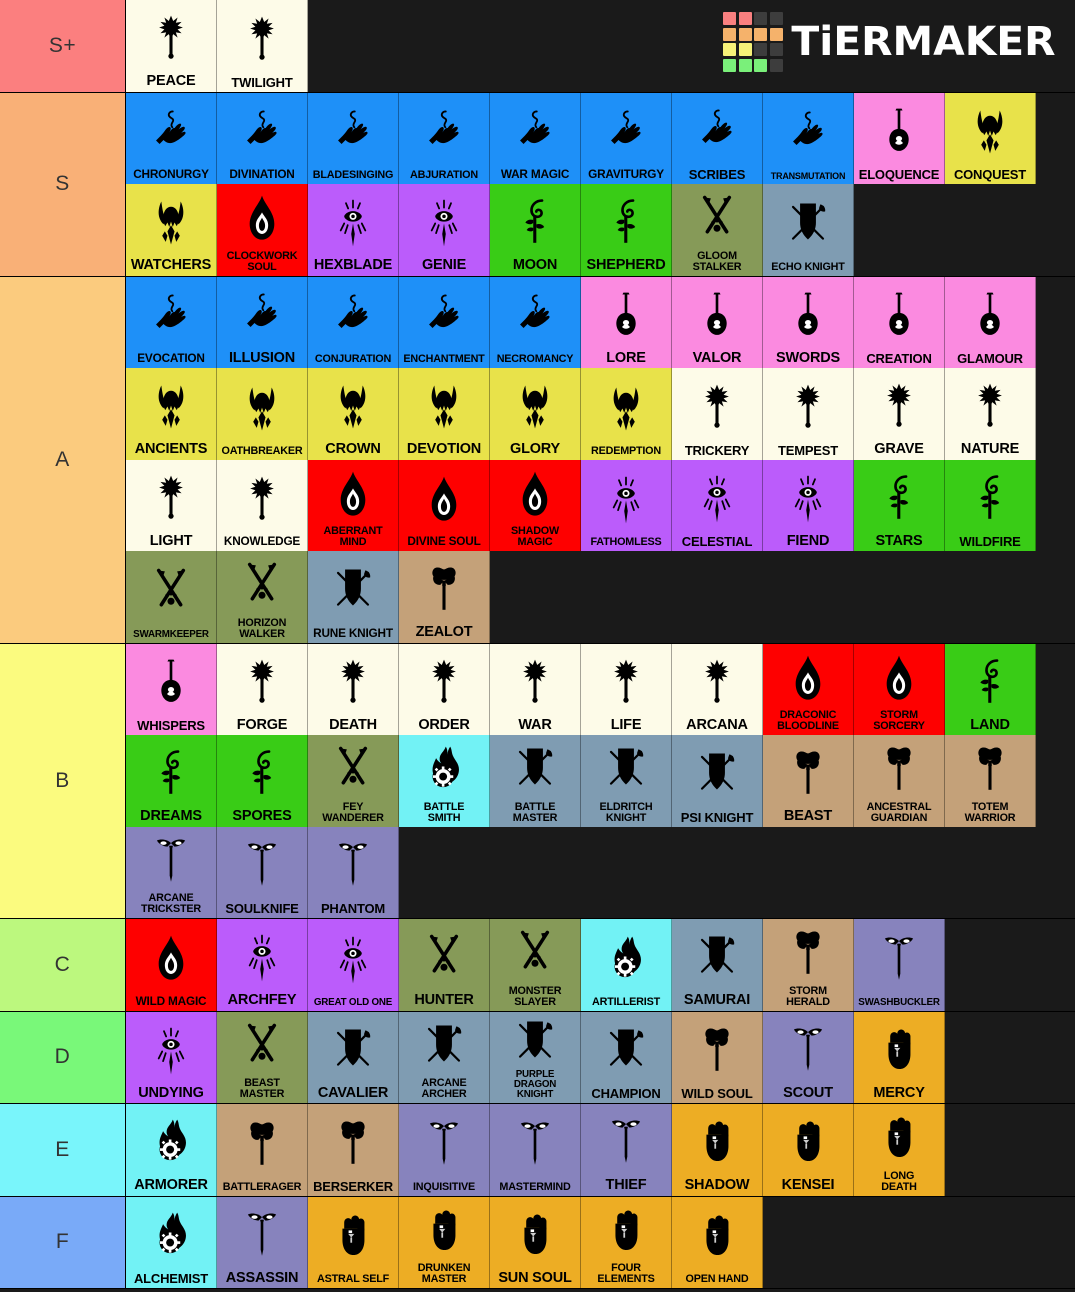 The height and width of the screenshot is (1292, 1075). Describe the element at coordinates (899, 138) in the screenshot. I see `tier-item-card: ELOQUENCE` at that location.